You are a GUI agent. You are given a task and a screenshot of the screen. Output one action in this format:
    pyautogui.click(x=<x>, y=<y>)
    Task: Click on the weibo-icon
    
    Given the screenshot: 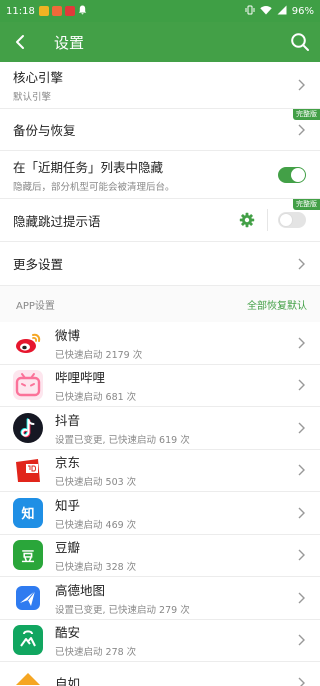 What is the action you would take?
    pyautogui.click(x=28, y=342)
    